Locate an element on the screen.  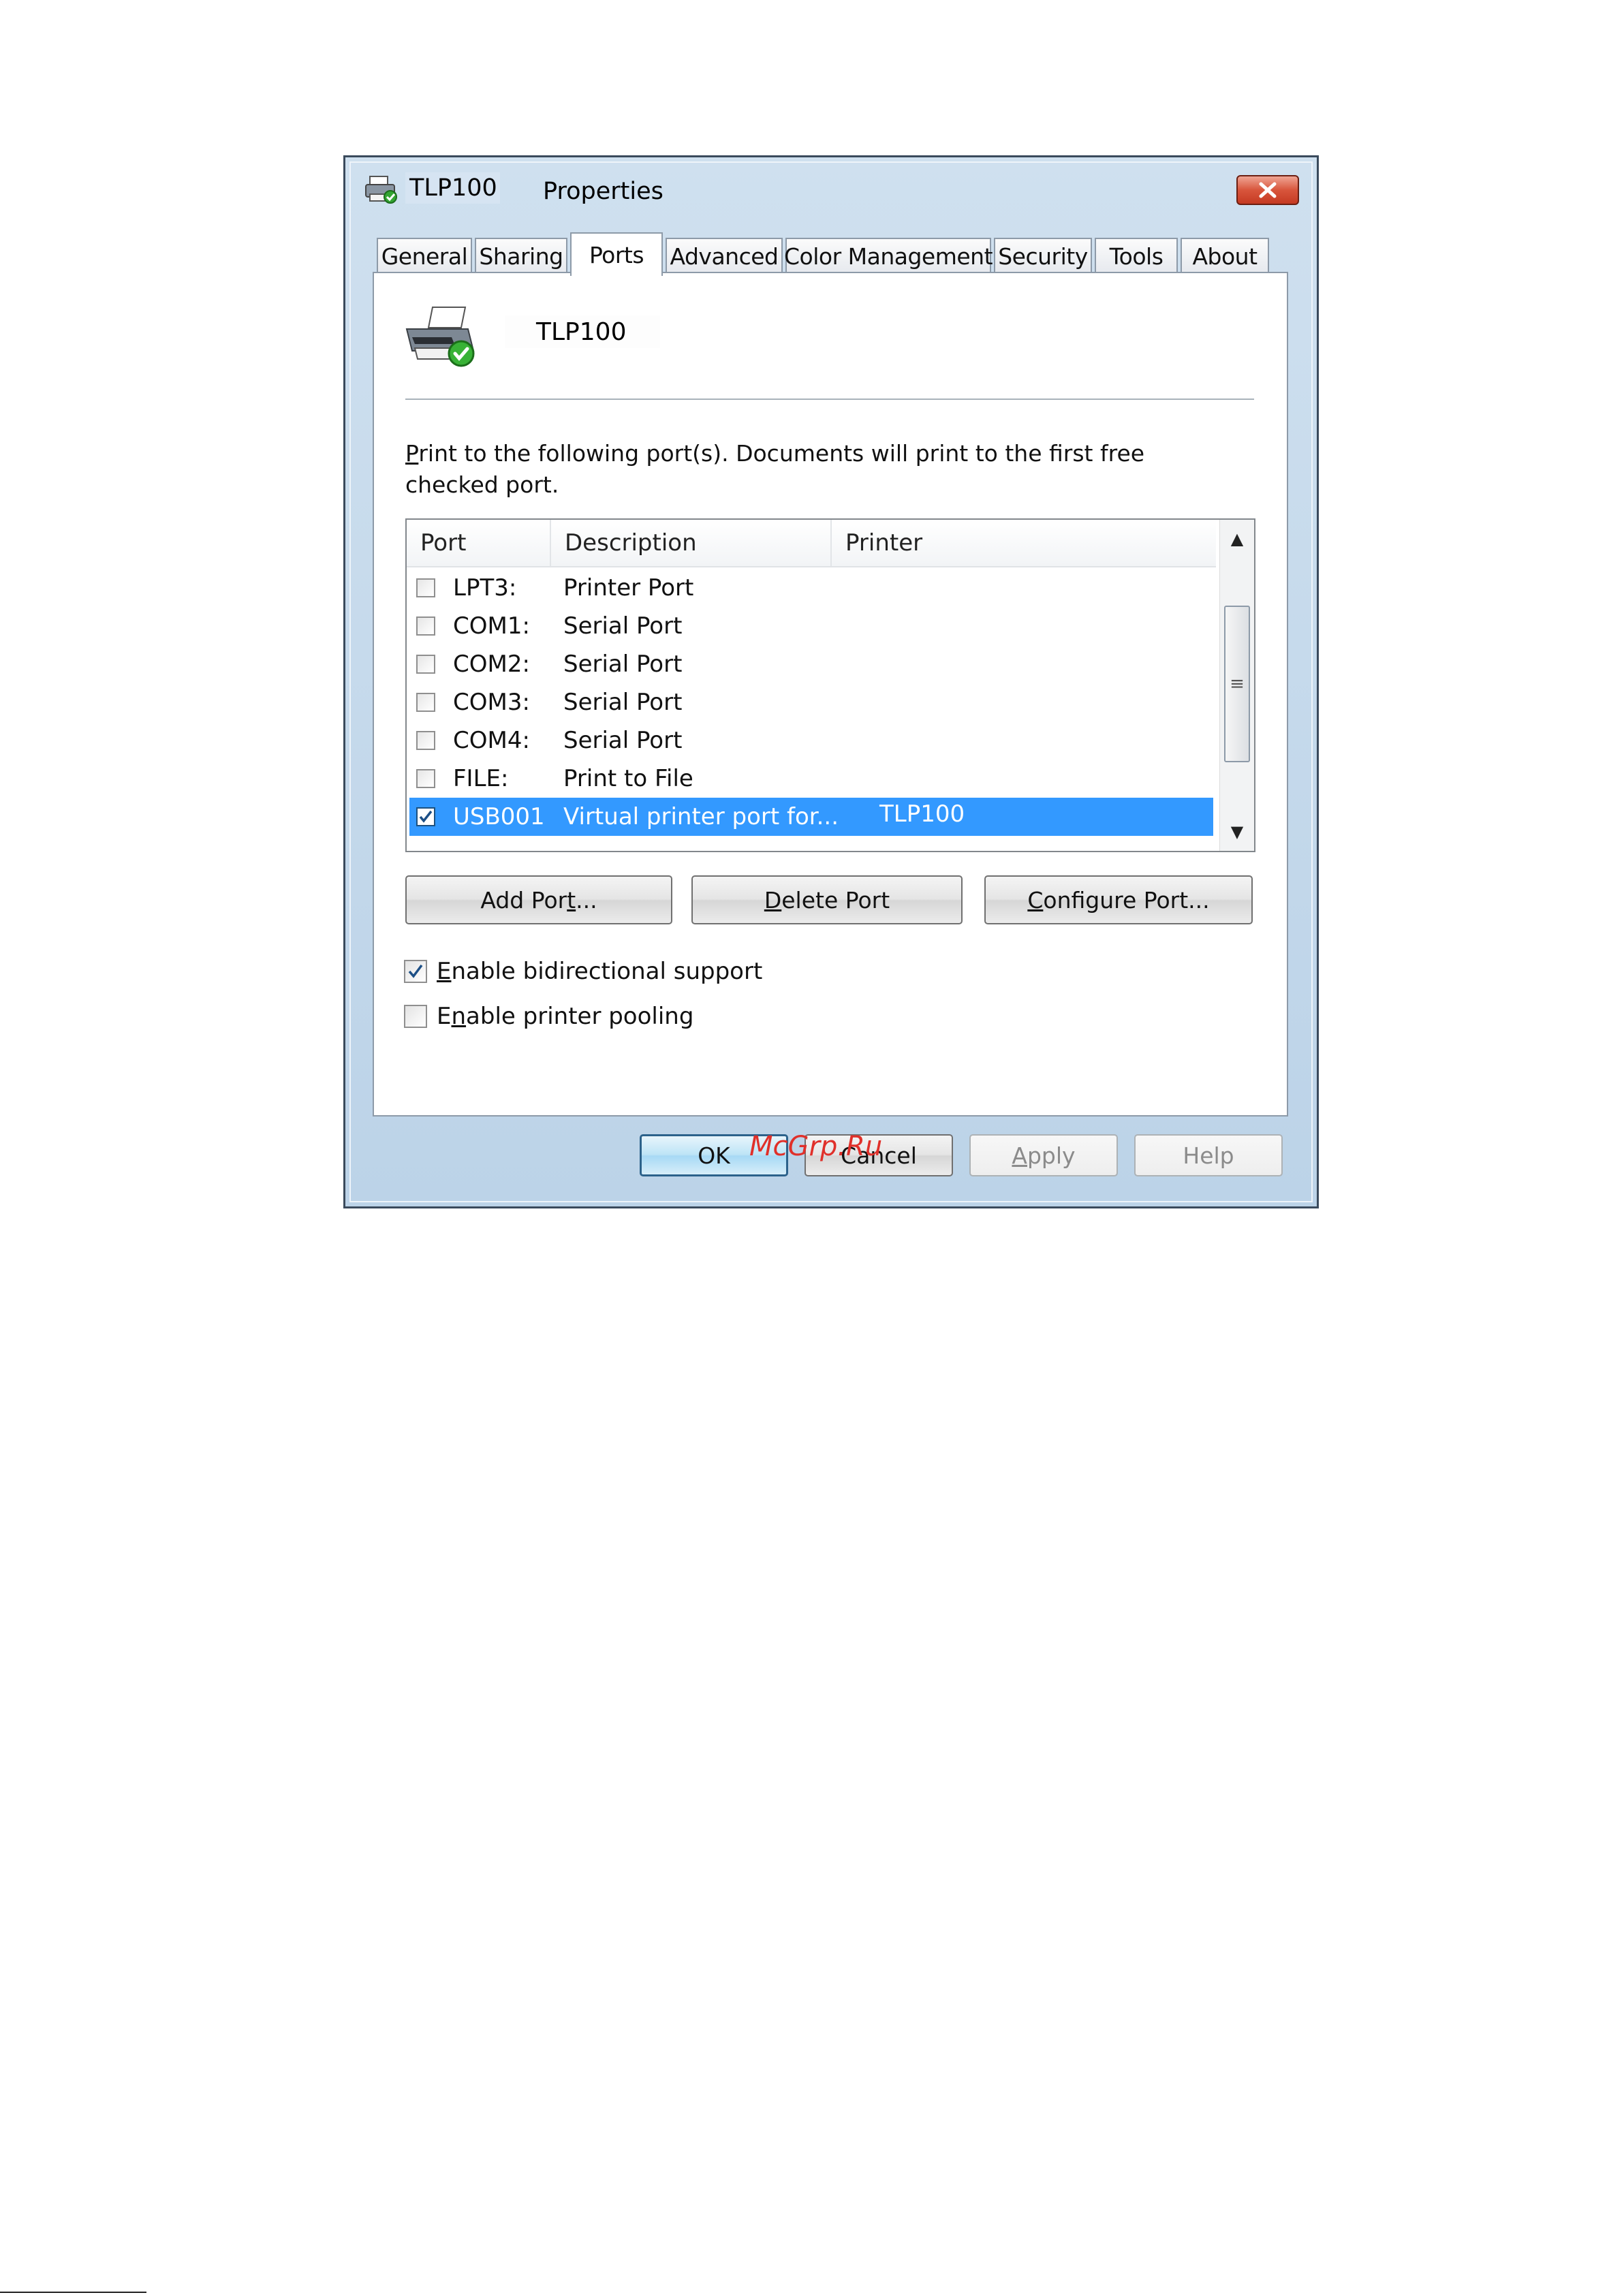
add-port-accesskey: t is located at coordinates (571, 900).